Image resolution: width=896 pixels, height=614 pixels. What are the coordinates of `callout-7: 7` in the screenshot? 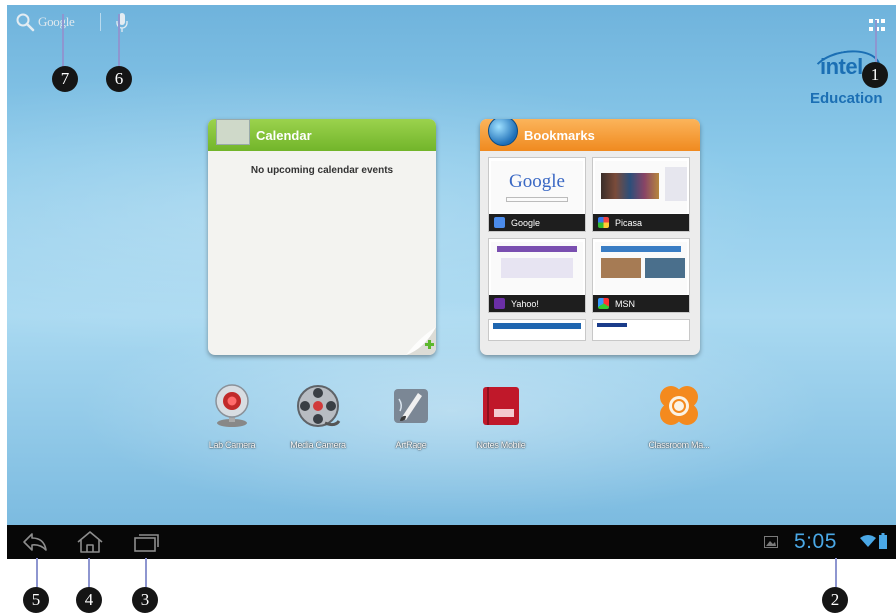 It's located at (65, 79).